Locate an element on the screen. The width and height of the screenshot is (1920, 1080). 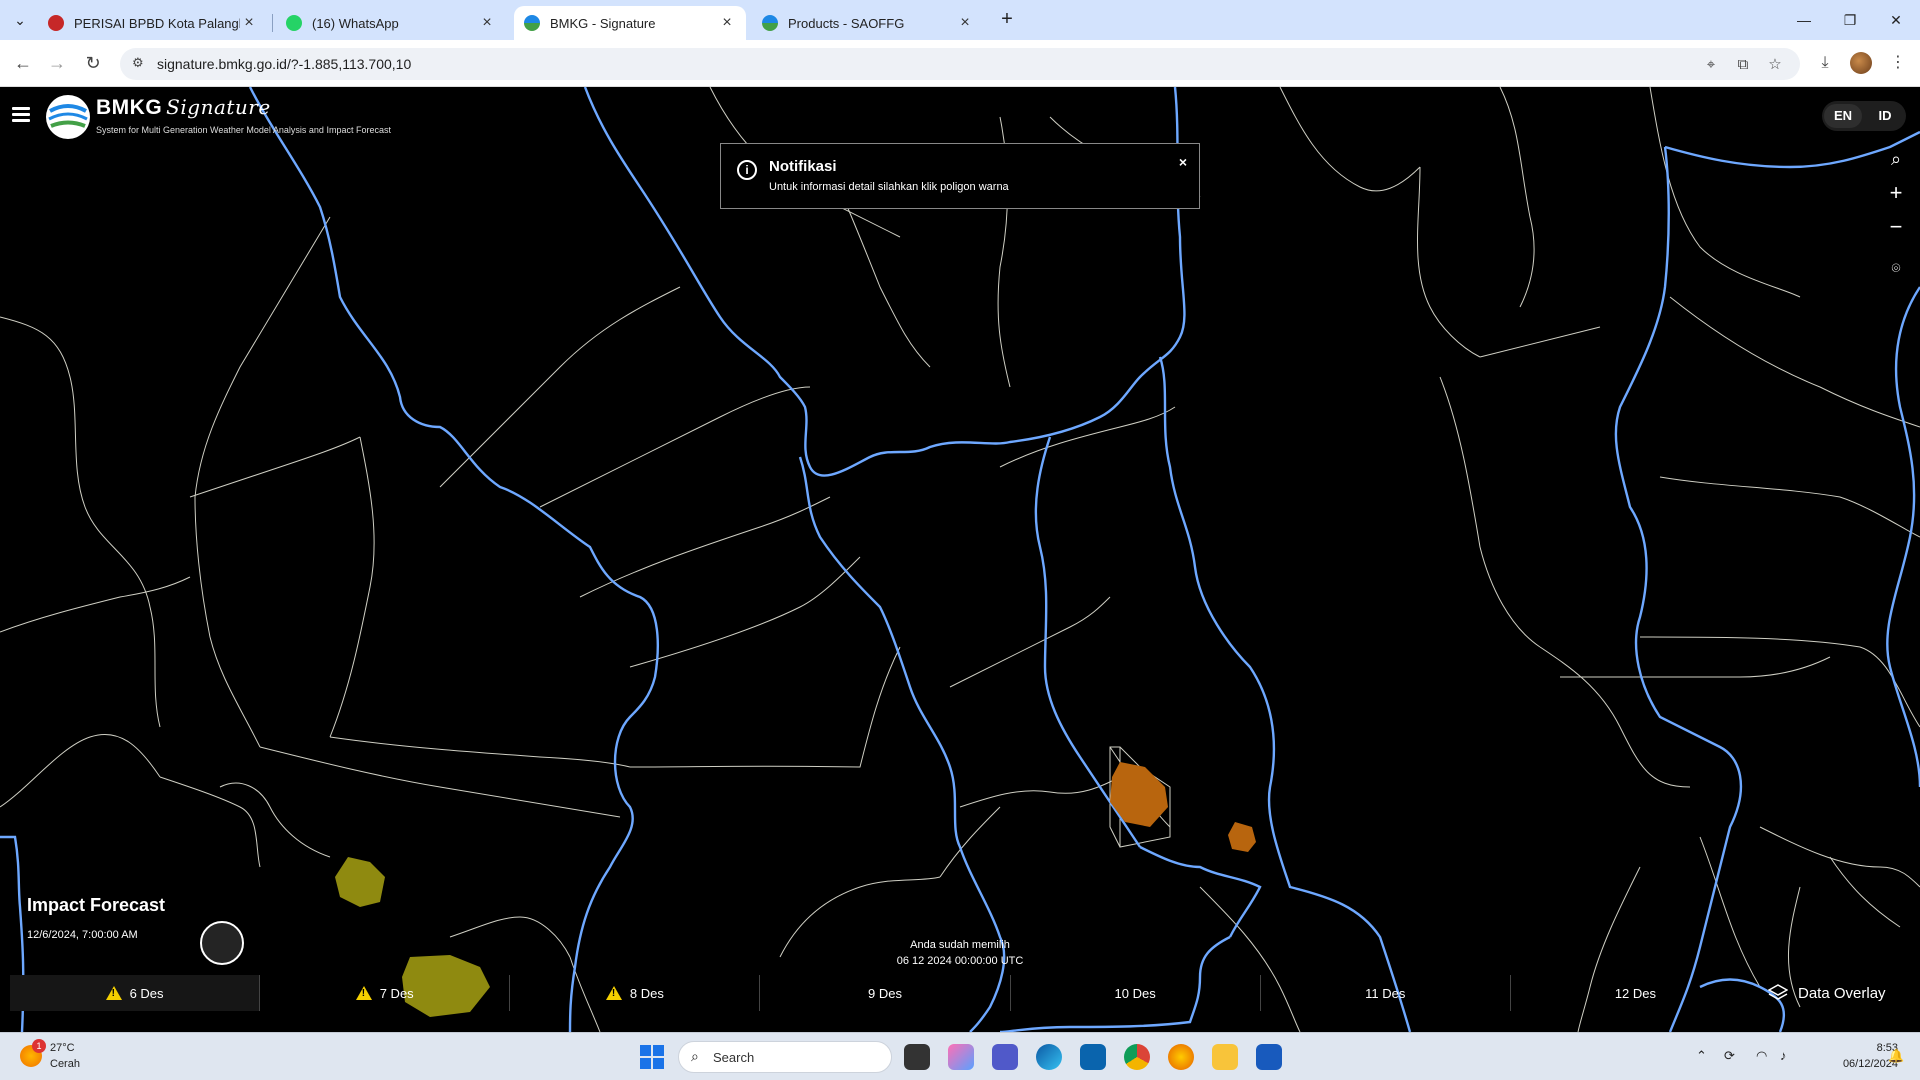
tab-search-chevron-icon: ⌄ is located at coordinates (20, 20).